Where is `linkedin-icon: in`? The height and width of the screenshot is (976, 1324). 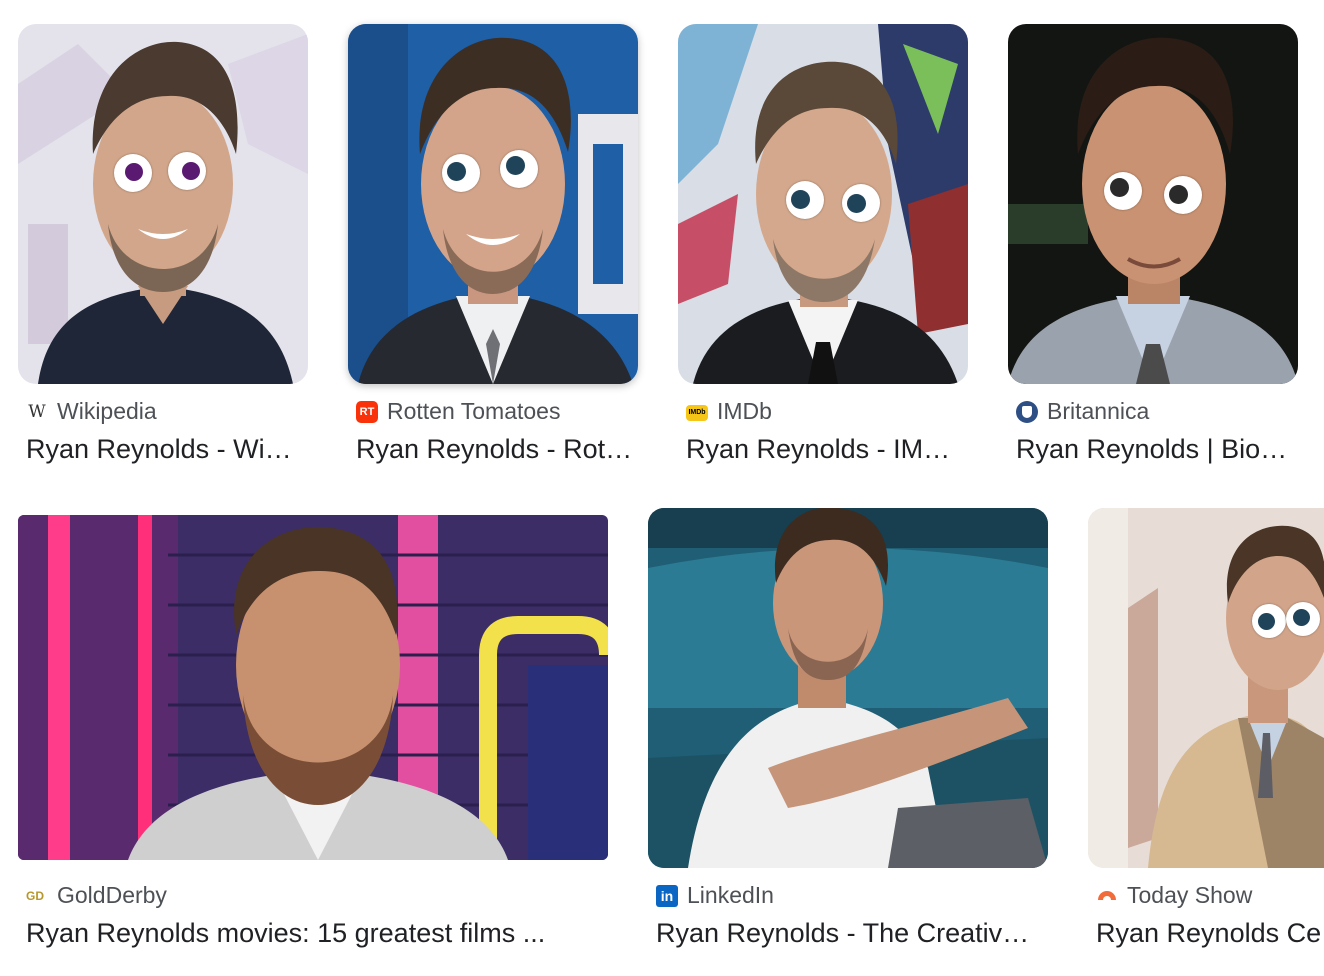
linkedin-icon: in is located at coordinates (667, 895).